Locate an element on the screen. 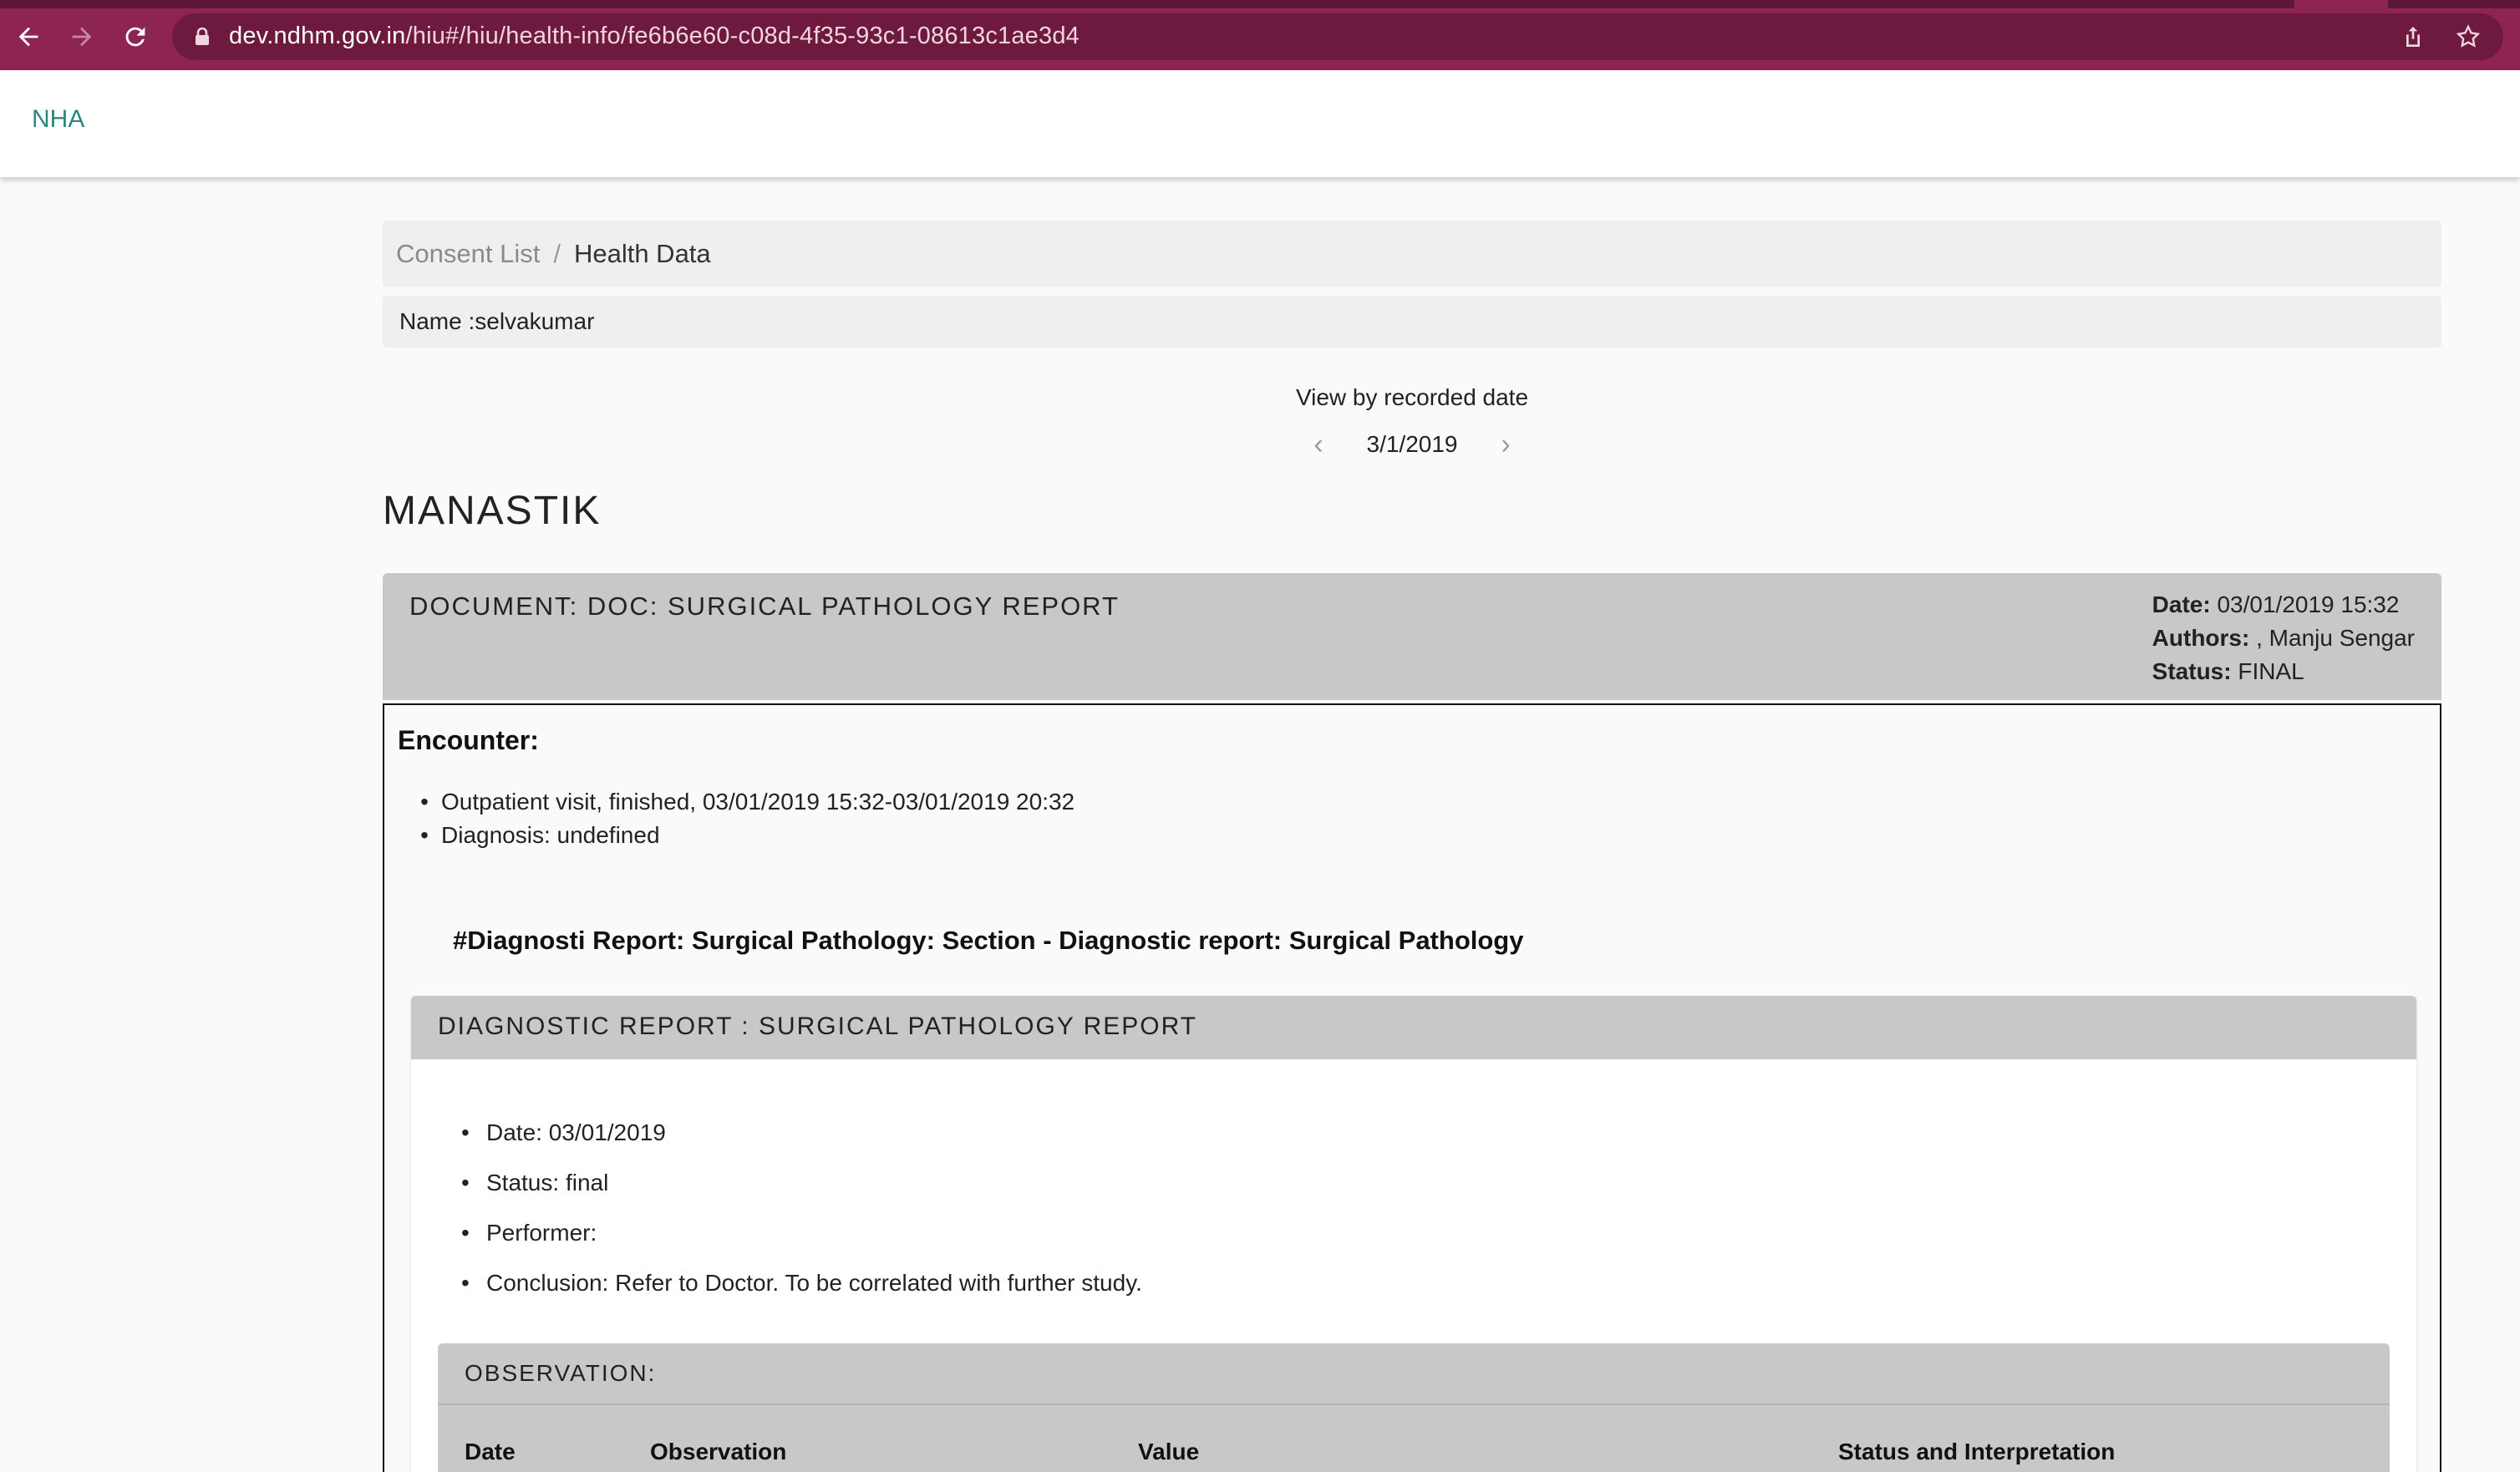 Image resolution: width=2520 pixels, height=1472 pixels. breadcrumb-current: Health Data is located at coordinates (642, 253).